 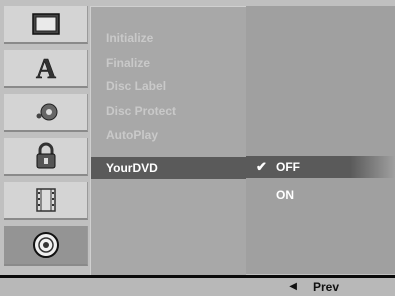 I want to click on tab-lock, so click(x=46, y=157).